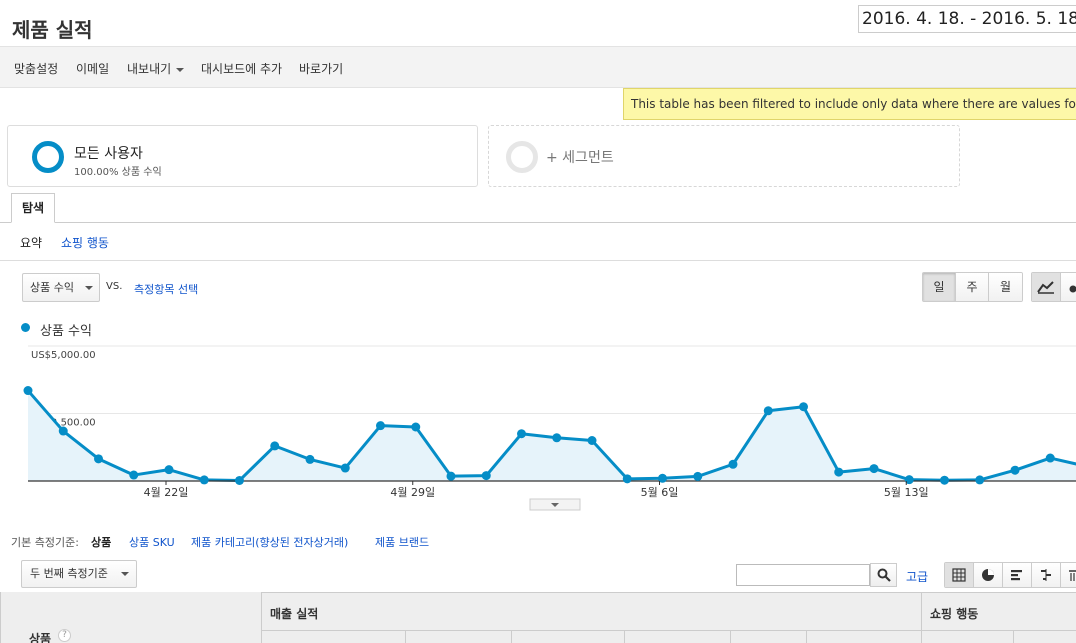 The height and width of the screenshot is (643, 1076). Describe the element at coordinates (988, 575) in the screenshot. I see `view-pie-button` at that location.